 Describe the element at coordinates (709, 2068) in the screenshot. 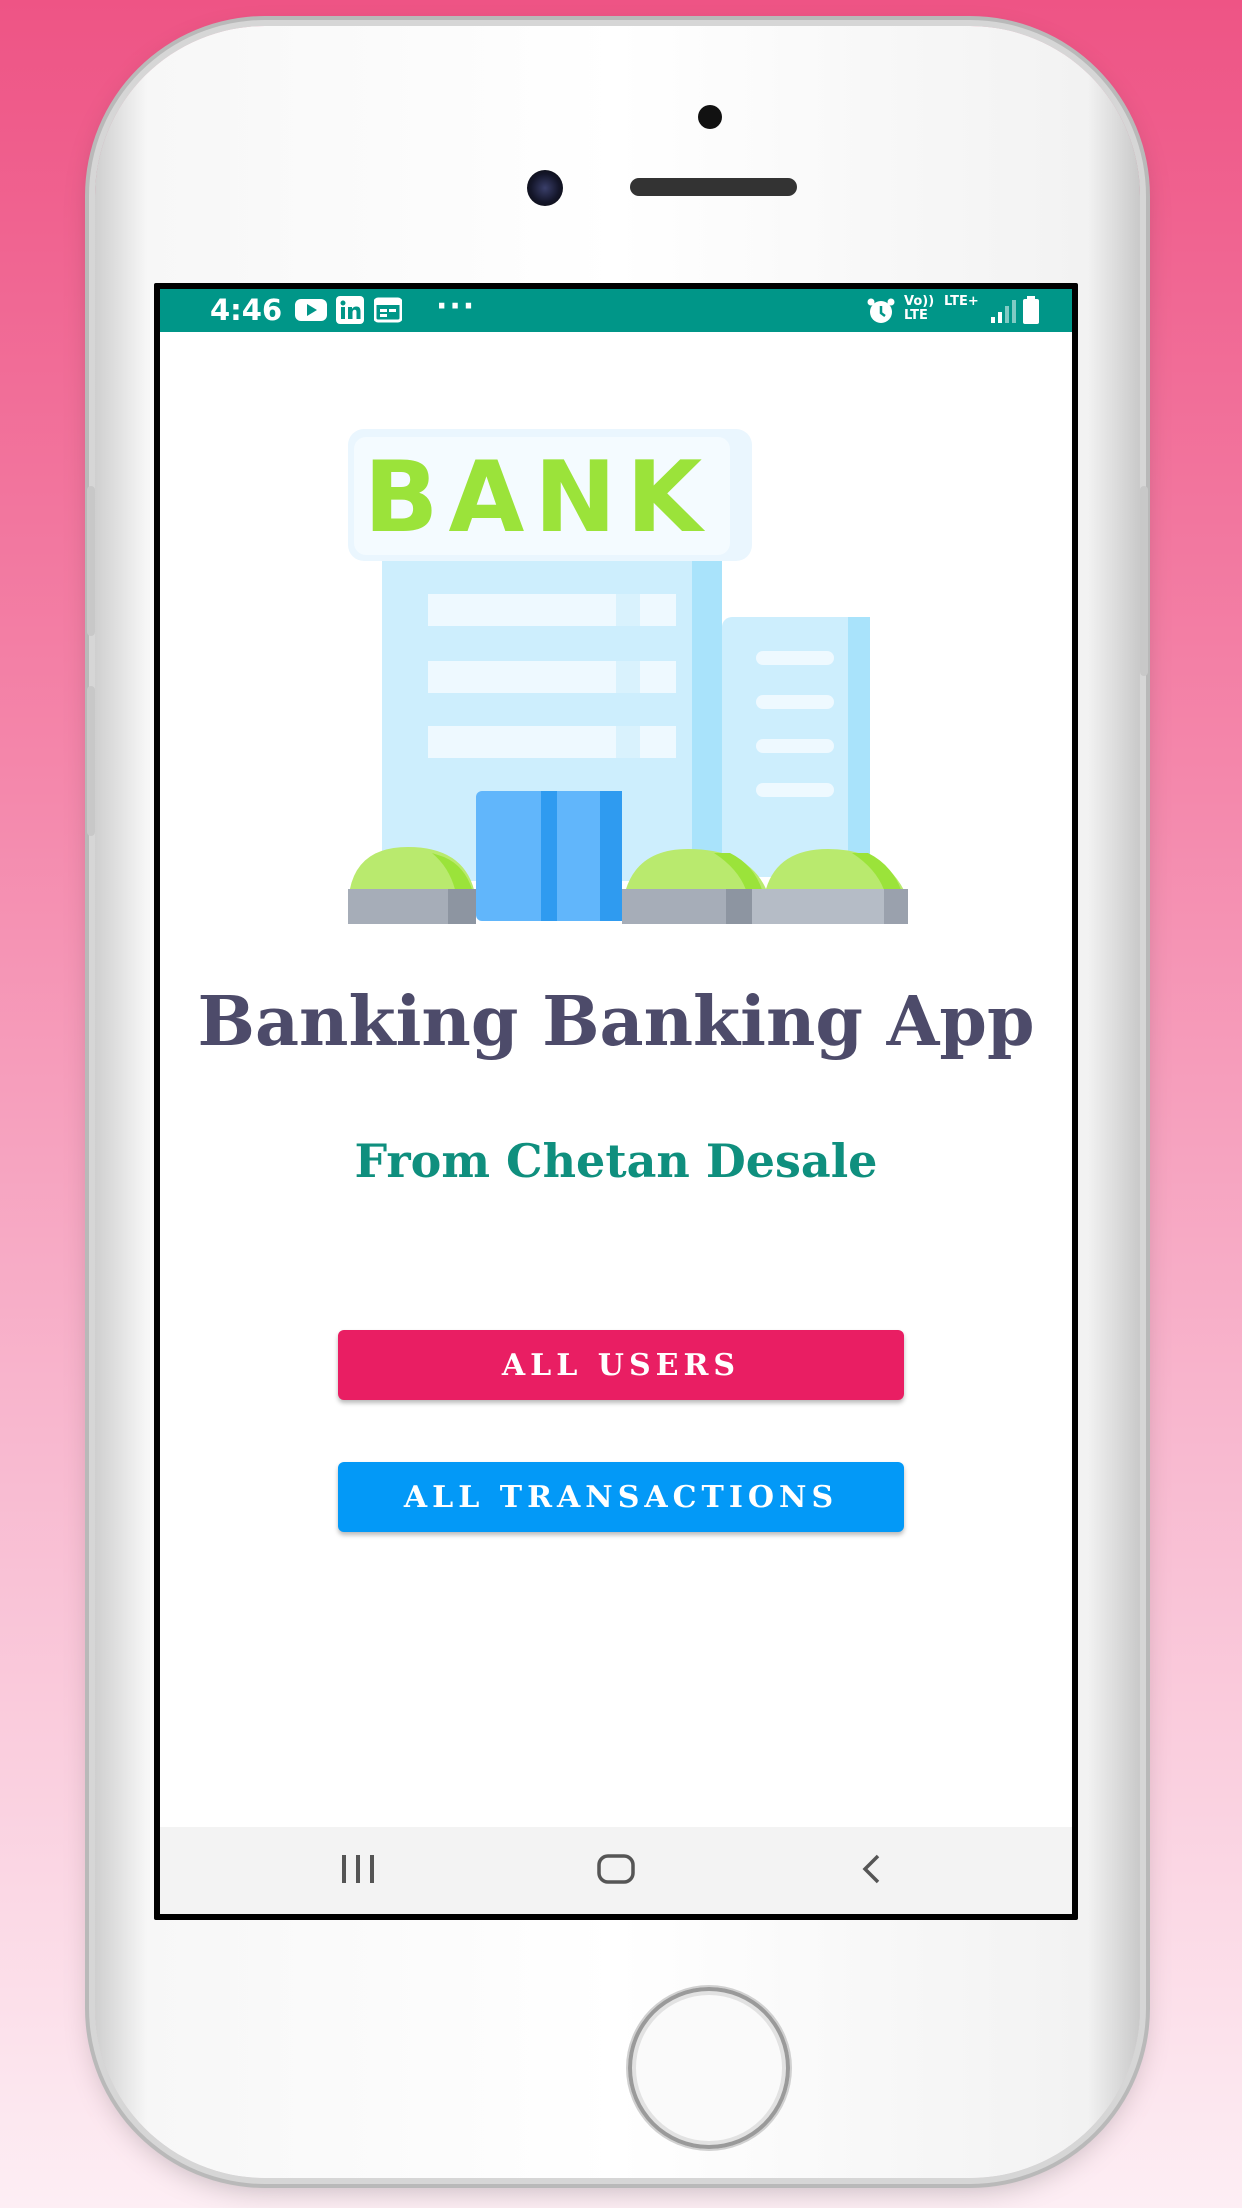

I see `hardware-home-button` at that location.